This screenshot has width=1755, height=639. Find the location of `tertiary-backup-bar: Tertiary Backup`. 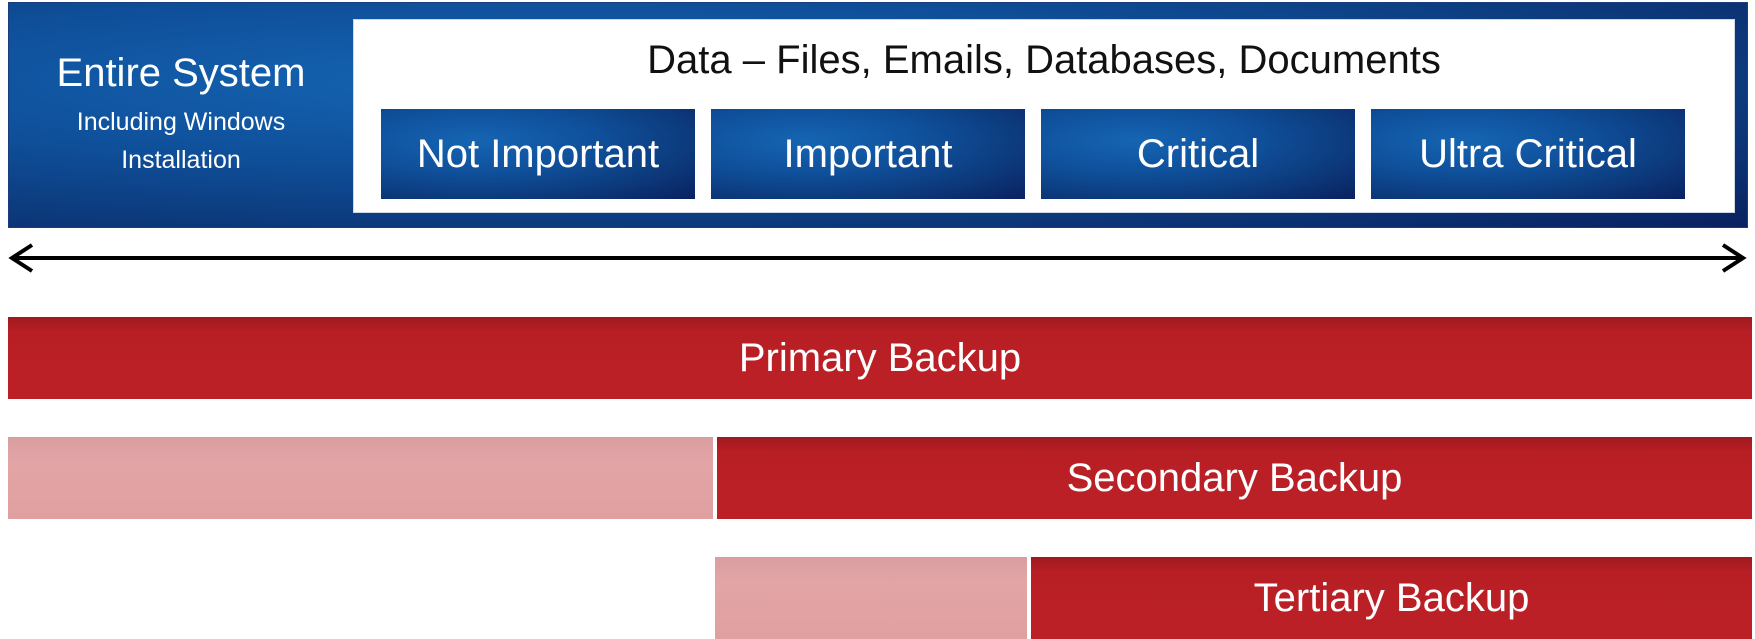

tertiary-backup-bar: Tertiary Backup is located at coordinates (1391, 598).